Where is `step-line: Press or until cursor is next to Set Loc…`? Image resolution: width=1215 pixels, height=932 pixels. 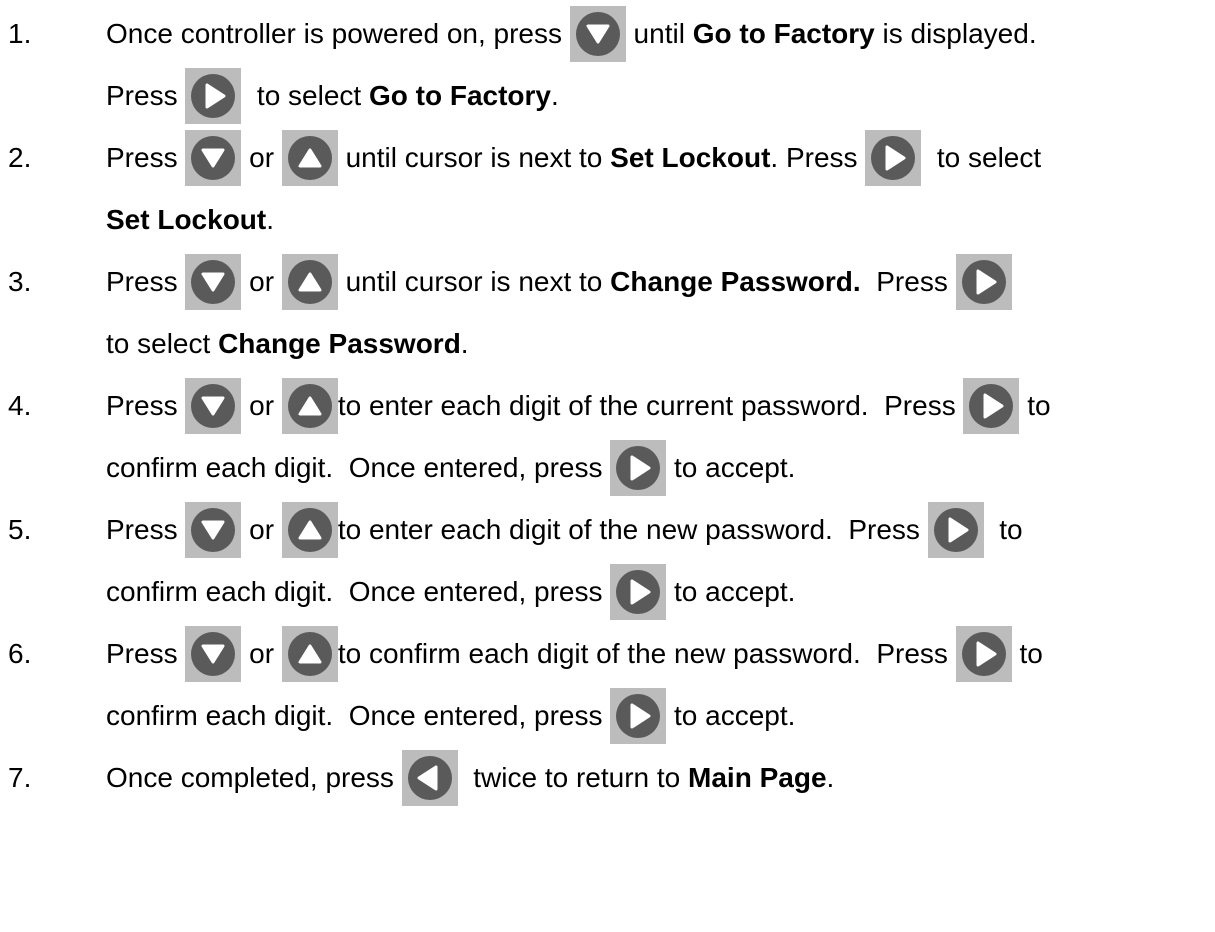 step-line: Press or until cursor is next to Set Loc… is located at coordinates (573, 158).